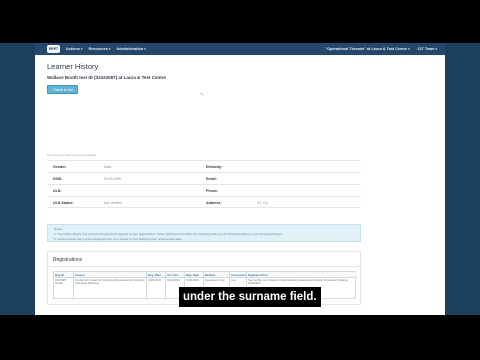 The width and height of the screenshot is (480, 360). Describe the element at coordinates (250, 297) in the screenshot. I see `video-caption: under the surname field.` at that location.